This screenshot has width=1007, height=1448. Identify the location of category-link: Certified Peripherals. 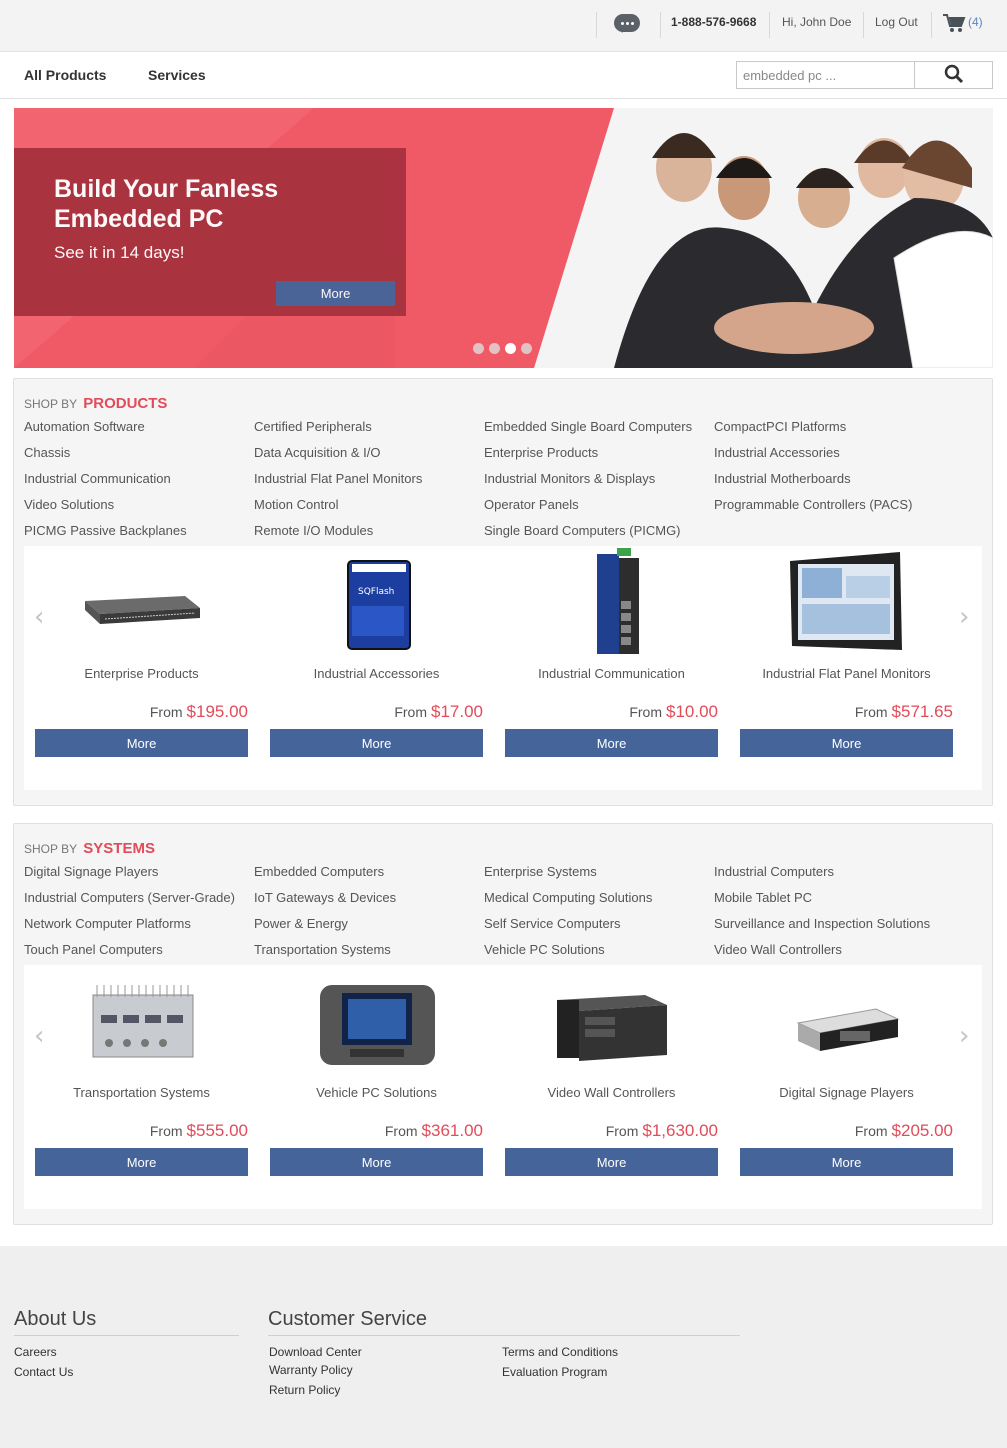
(313, 426).